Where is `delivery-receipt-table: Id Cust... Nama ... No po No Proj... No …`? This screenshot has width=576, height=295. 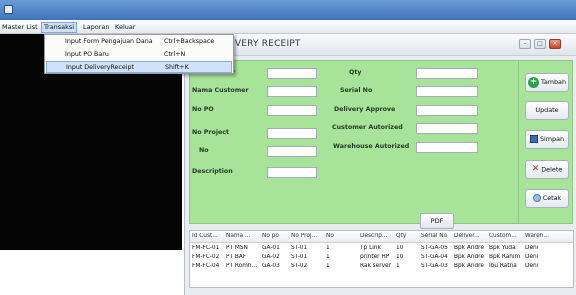 delivery-receipt-table: Id Cust... Nama ... No po No Proj... No … is located at coordinates (381, 259).